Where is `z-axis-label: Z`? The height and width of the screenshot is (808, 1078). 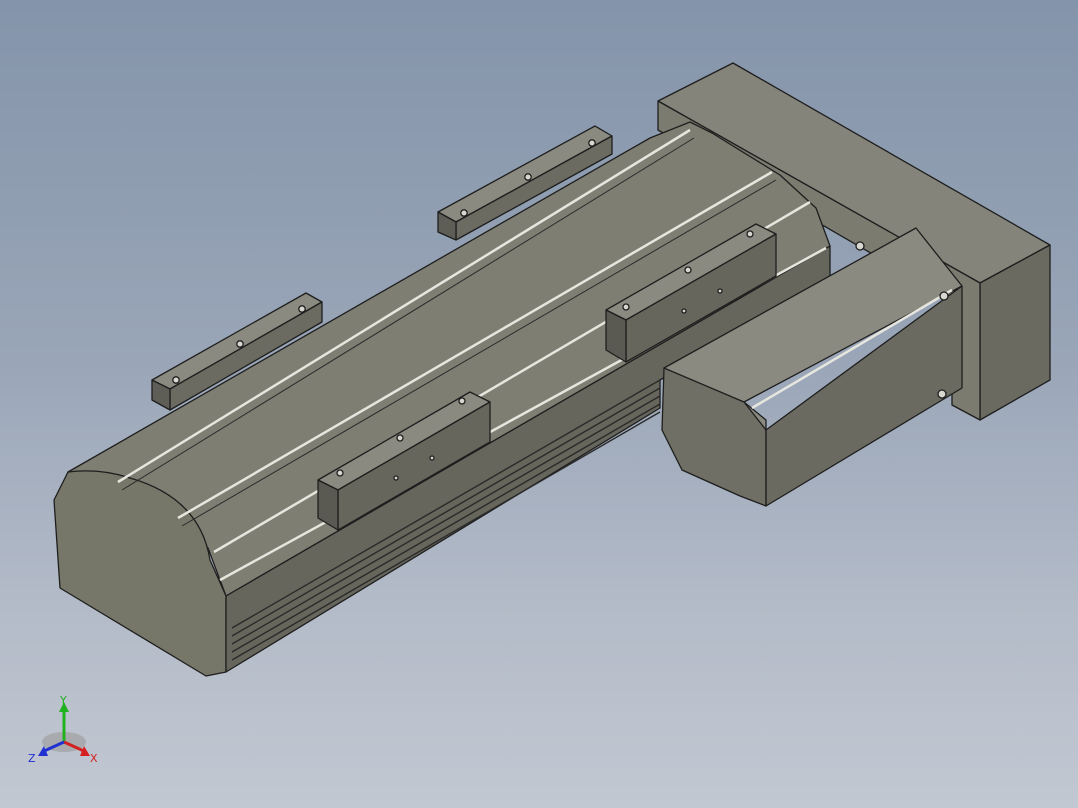
z-axis-label: Z is located at coordinates (32, 758).